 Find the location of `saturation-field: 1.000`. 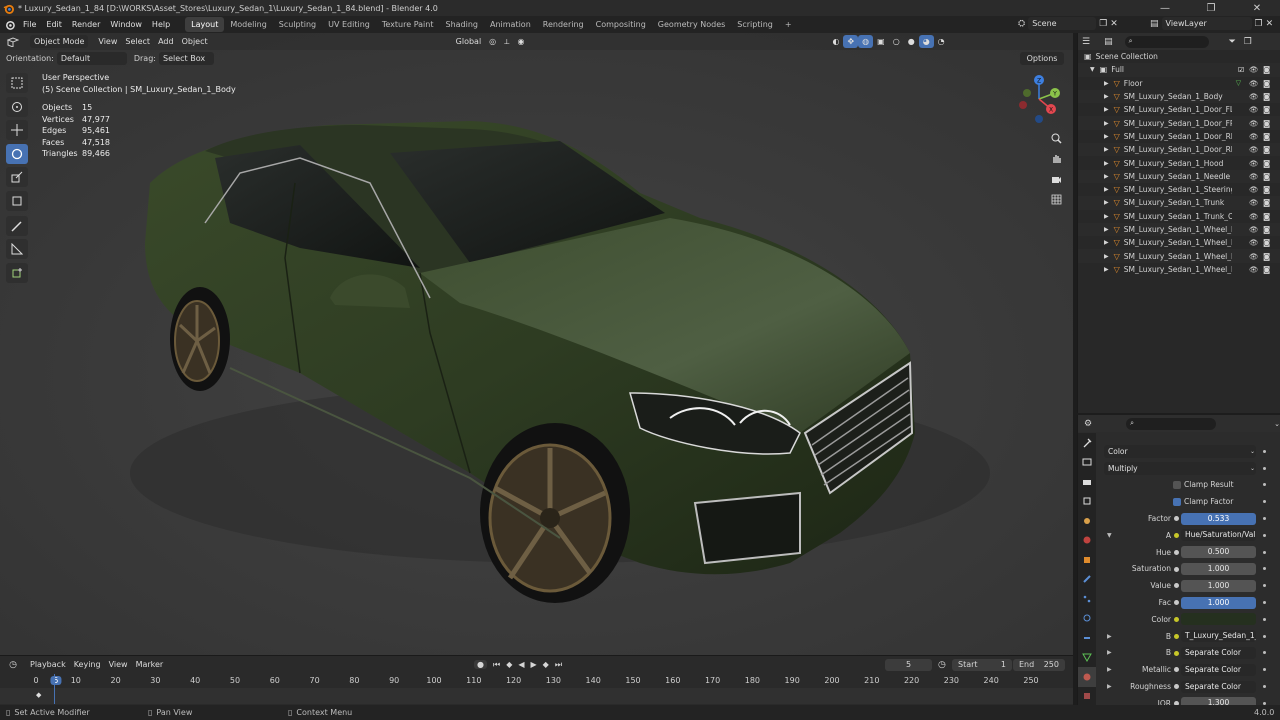

saturation-field: 1.000 is located at coordinates (1218, 568).